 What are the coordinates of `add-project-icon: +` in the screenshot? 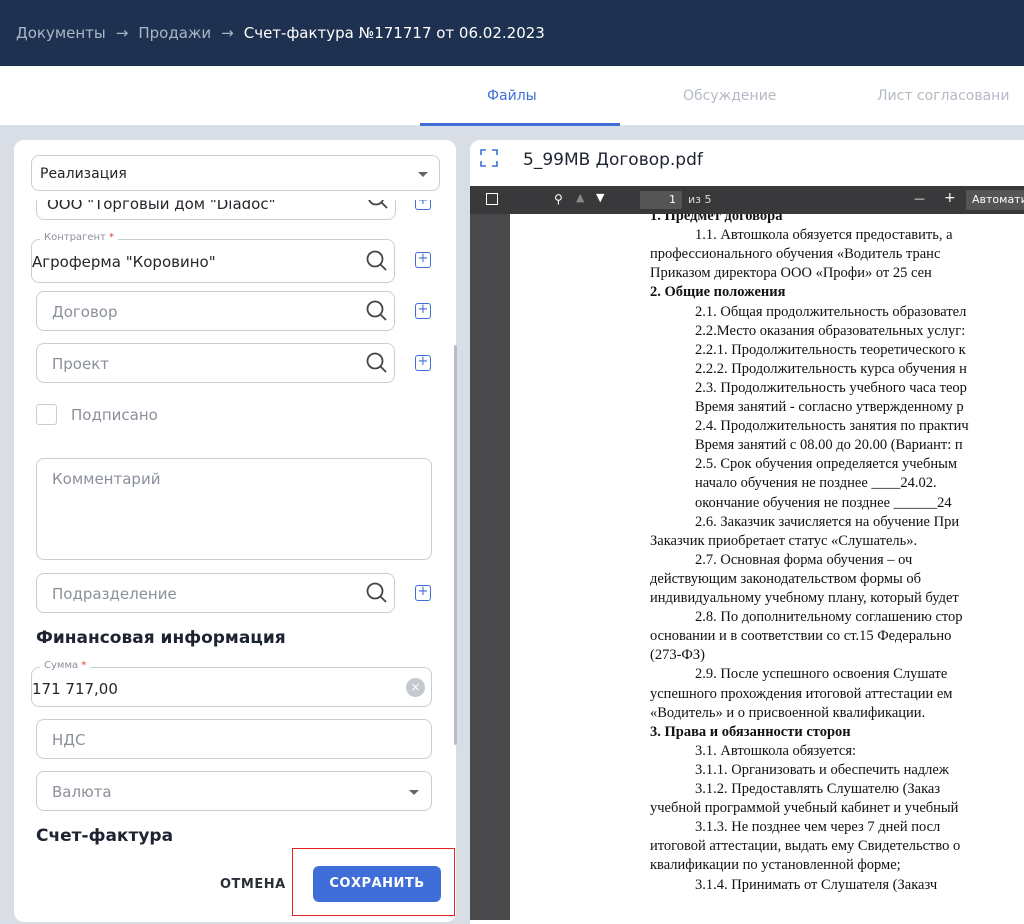 It's located at (423, 363).